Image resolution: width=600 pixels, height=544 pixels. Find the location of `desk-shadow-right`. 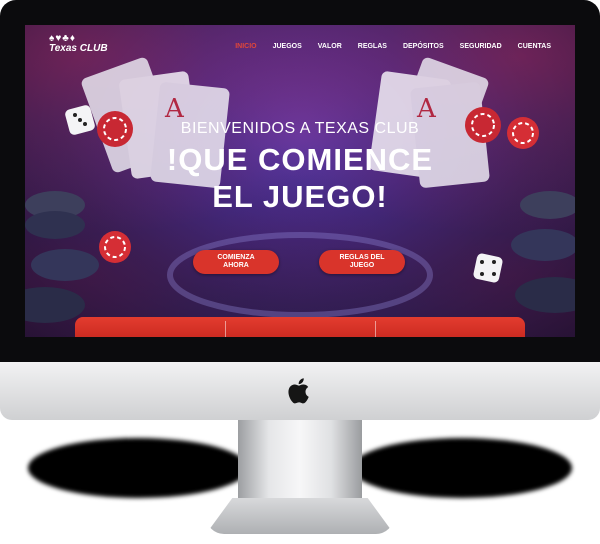

desk-shadow-right is located at coordinates (462, 468).